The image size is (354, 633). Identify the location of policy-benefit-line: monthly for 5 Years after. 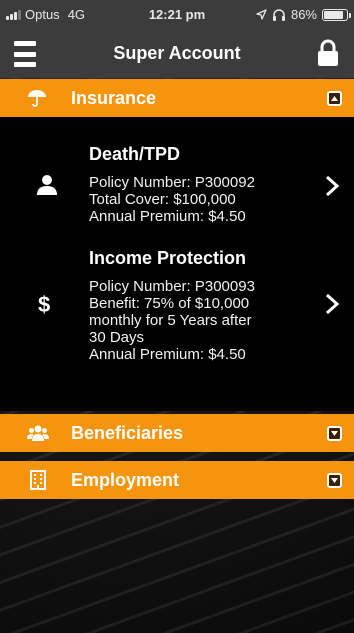
(170, 320).